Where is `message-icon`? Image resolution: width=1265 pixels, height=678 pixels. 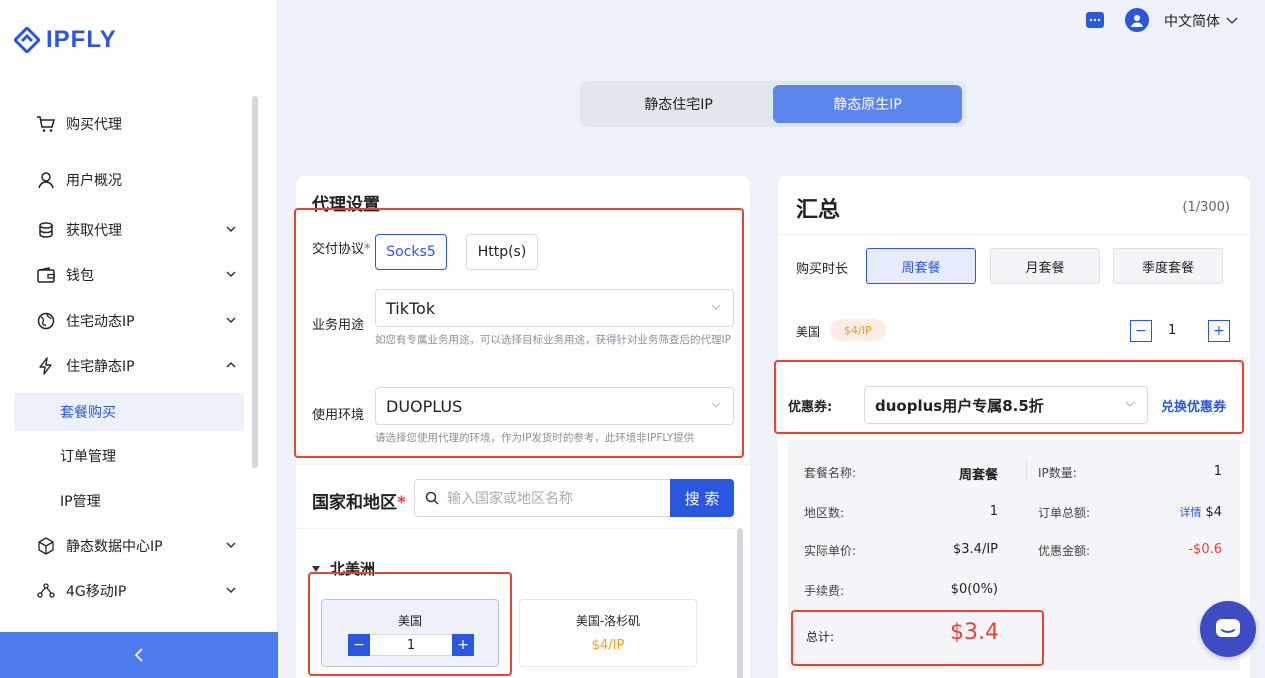
message-icon is located at coordinates (1095, 20).